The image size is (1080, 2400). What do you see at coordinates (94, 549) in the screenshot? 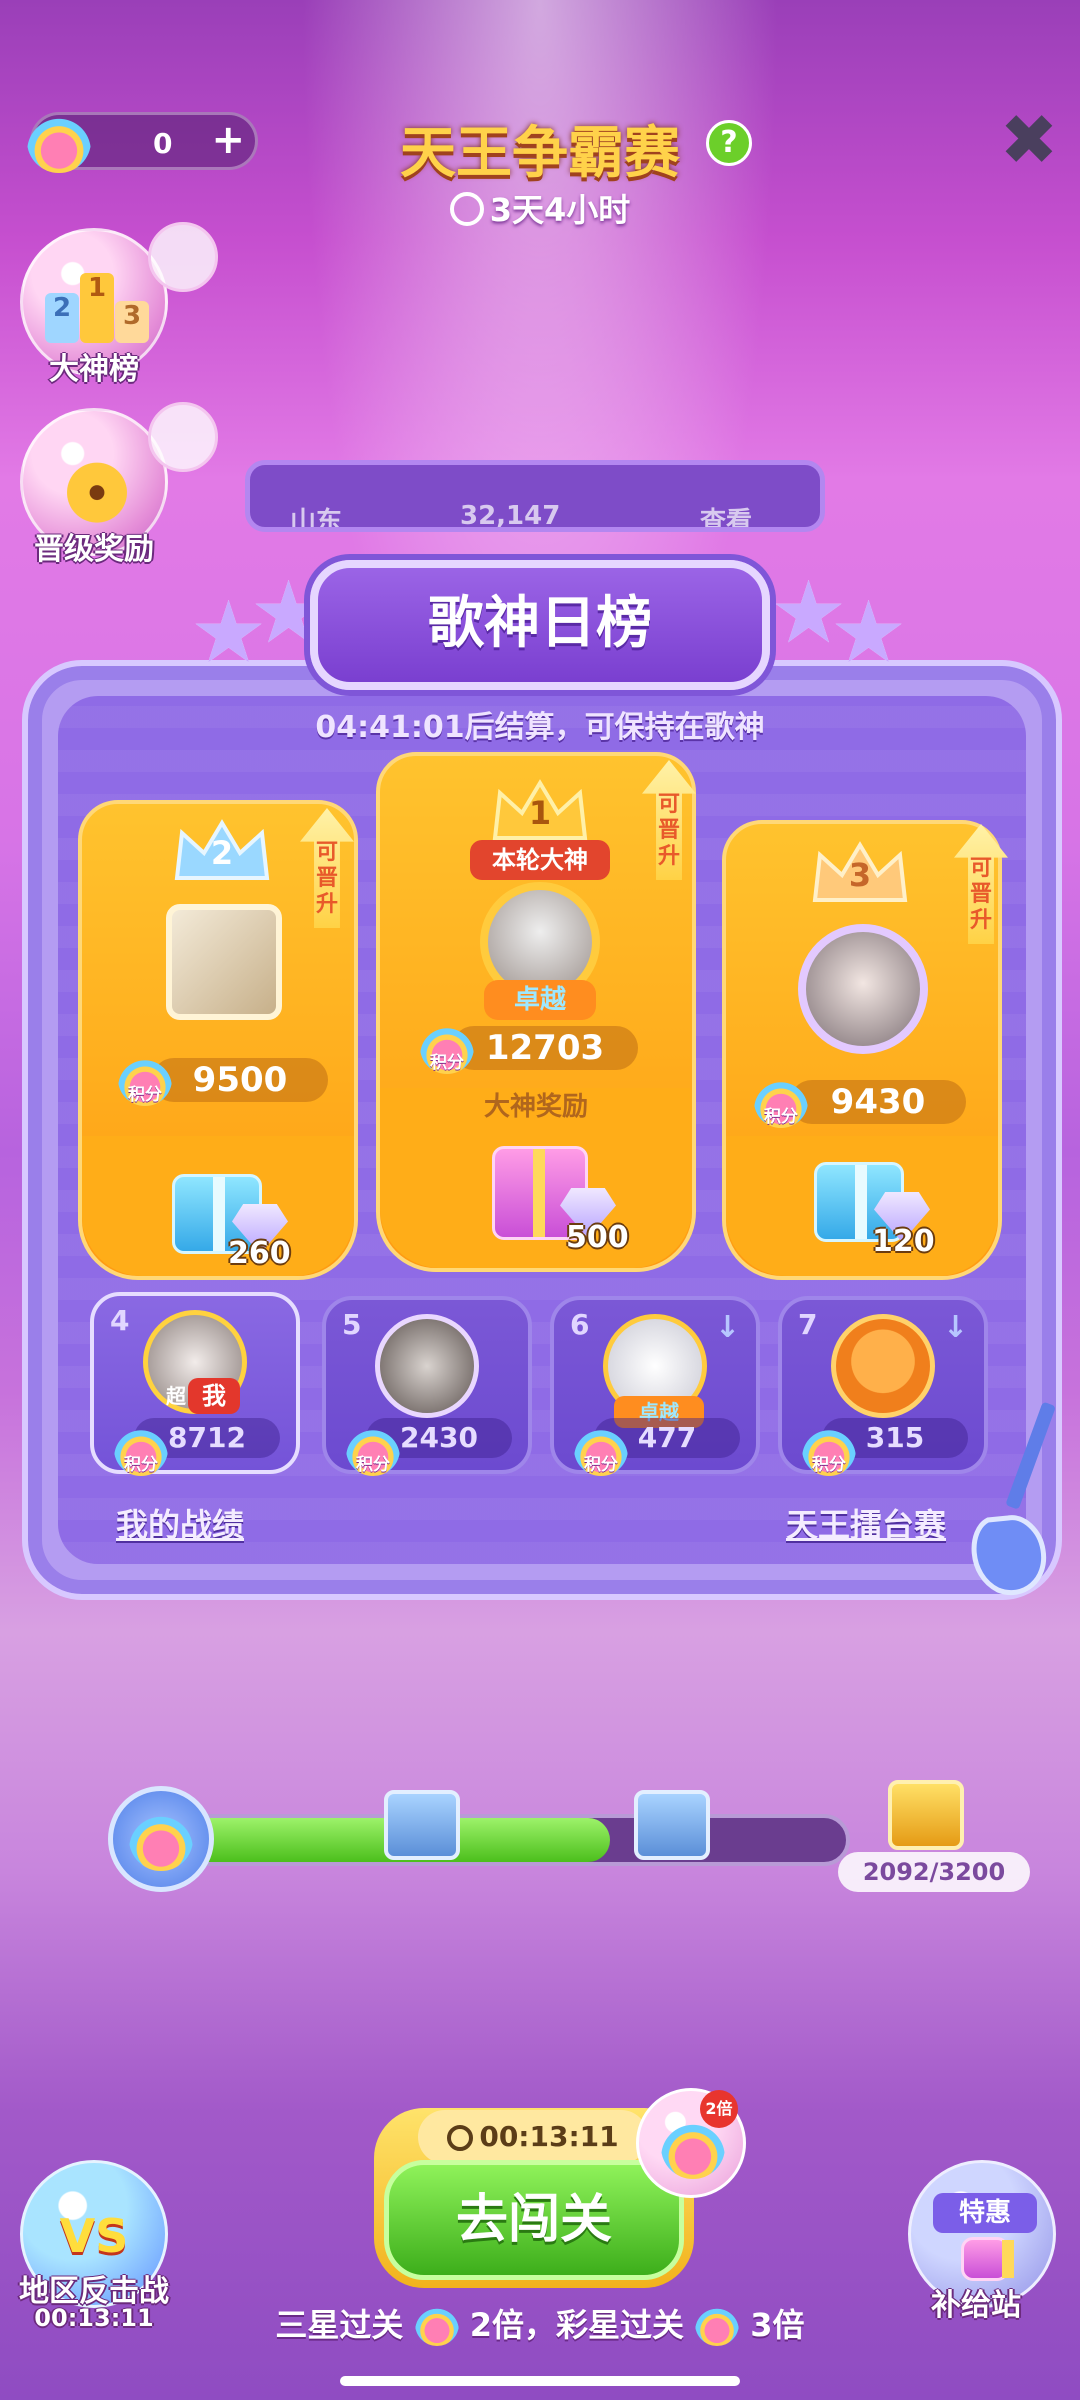
I see `rewards-label: 晋级奖励` at bounding box center [94, 549].